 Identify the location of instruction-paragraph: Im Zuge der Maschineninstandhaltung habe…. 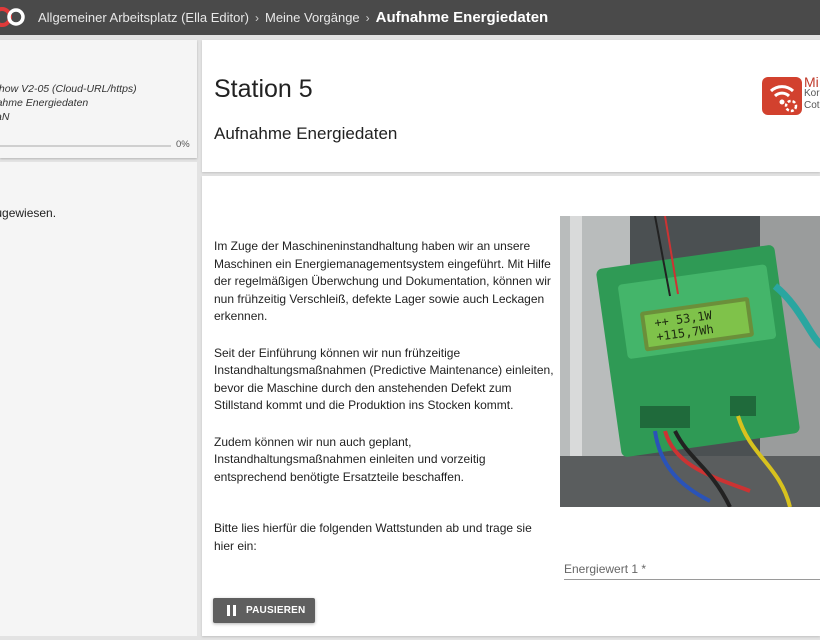
(382, 281).